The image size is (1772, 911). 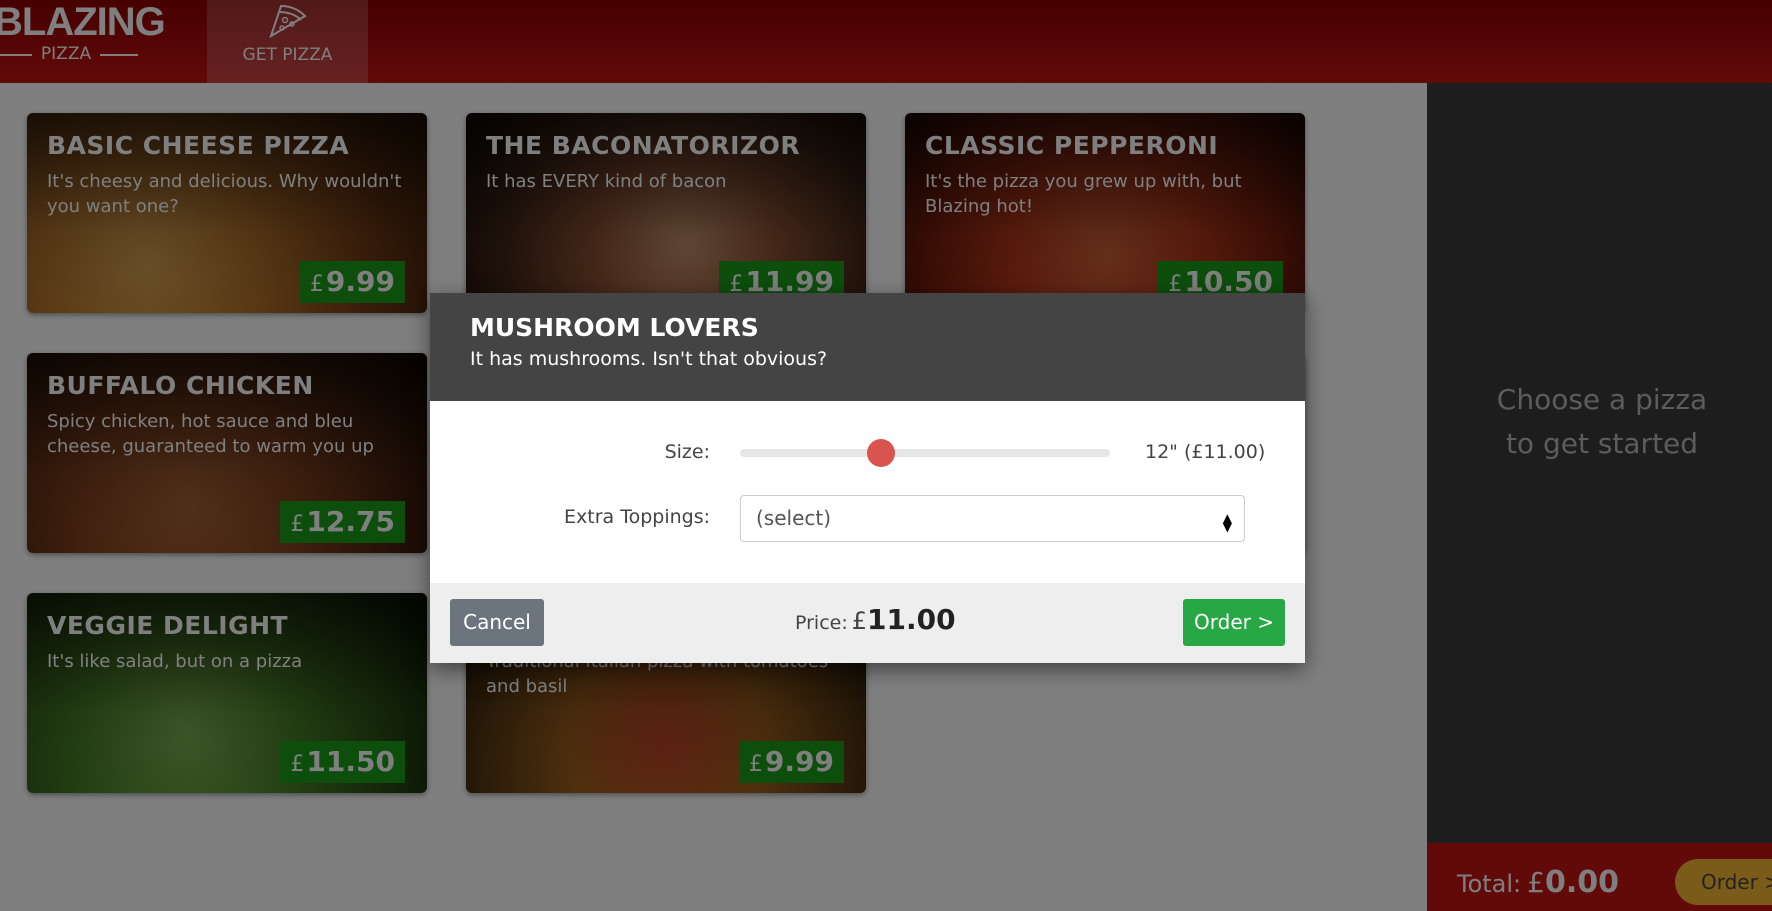 What do you see at coordinates (637, 517) in the screenshot?
I see `toppings-label: Extra Toppings:` at bounding box center [637, 517].